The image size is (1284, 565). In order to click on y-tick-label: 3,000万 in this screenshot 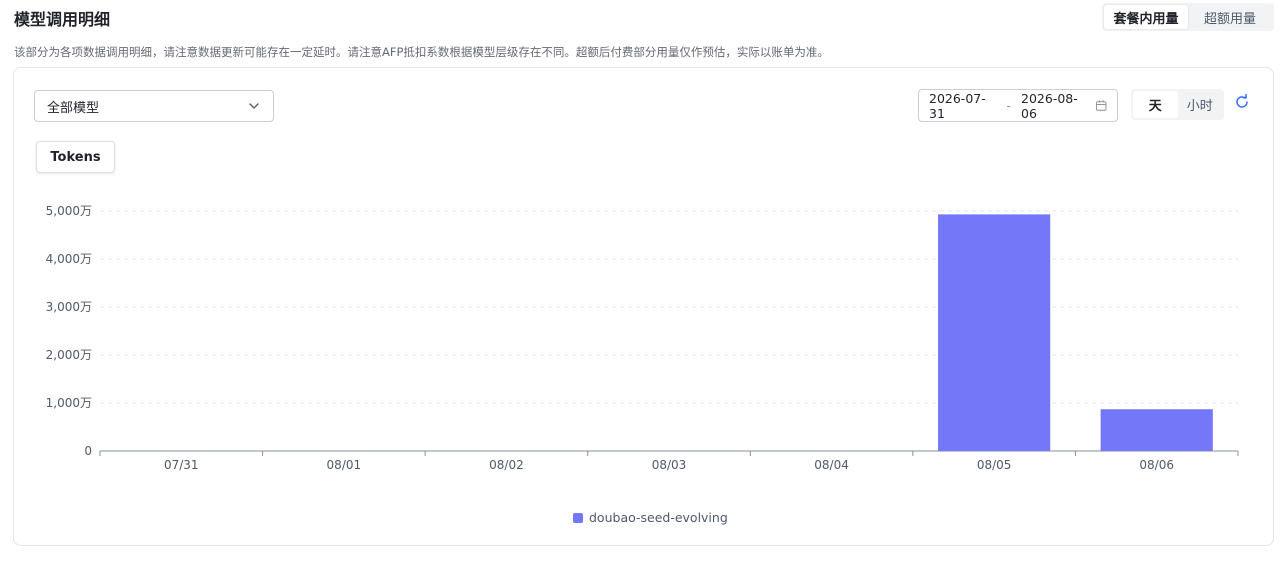, I will do `click(69, 307)`.